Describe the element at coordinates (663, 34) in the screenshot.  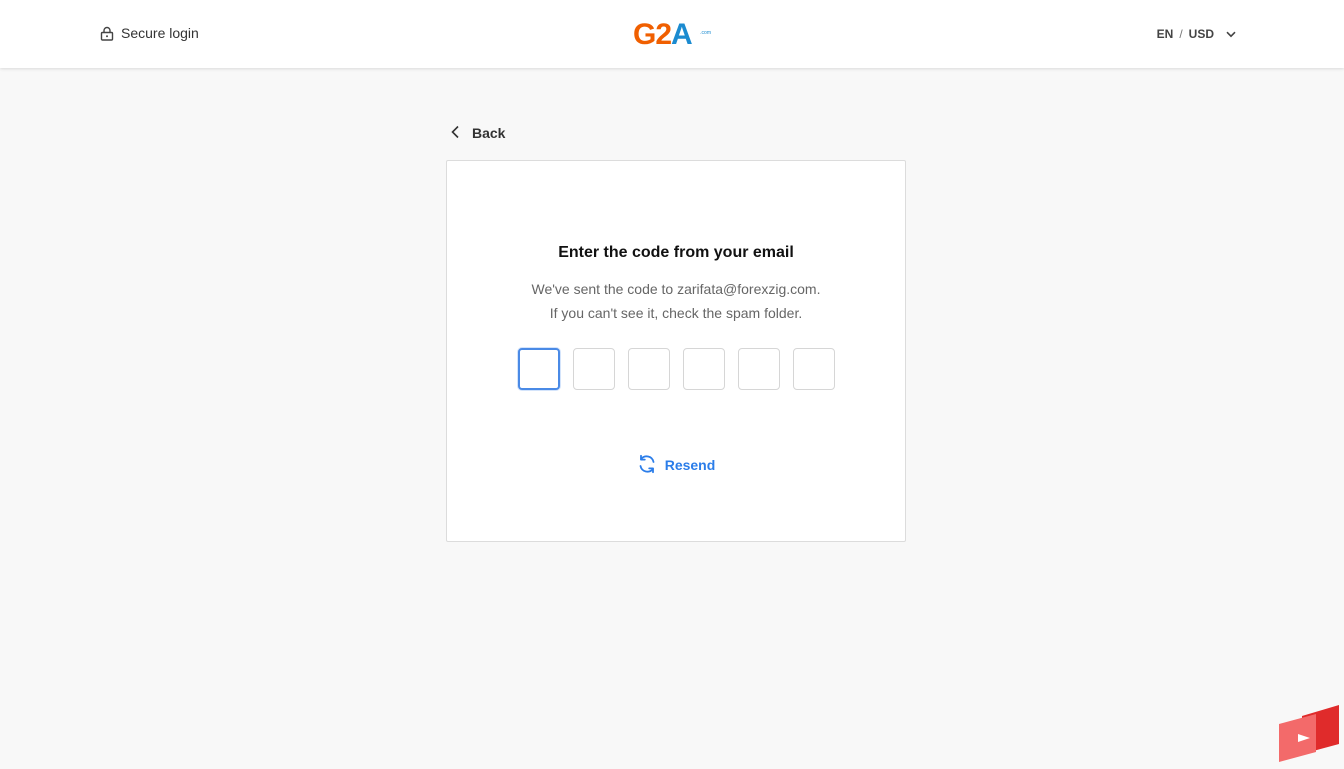
I see `logo-digit-2: 2` at that location.